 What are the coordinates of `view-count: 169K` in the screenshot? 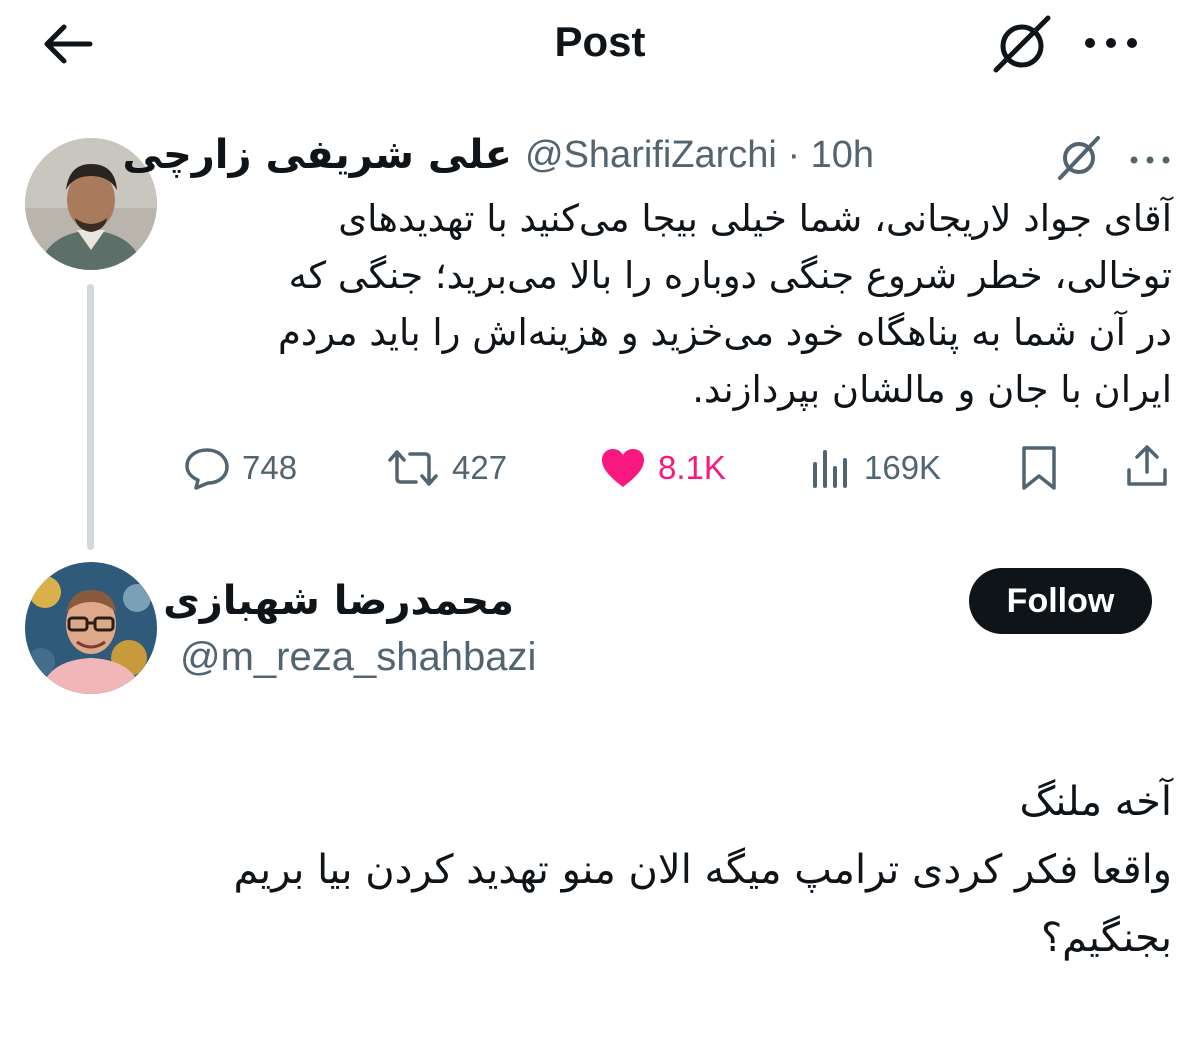 It's located at (903, 467).